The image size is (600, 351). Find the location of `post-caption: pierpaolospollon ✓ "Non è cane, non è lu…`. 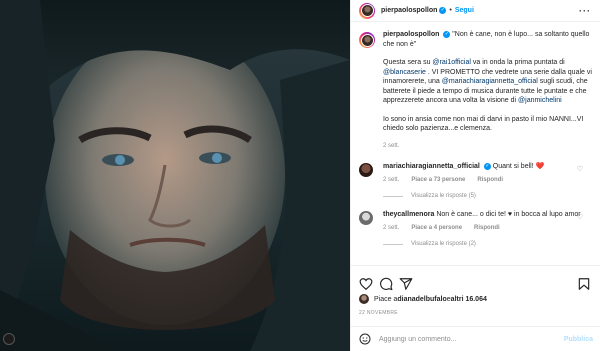

post-caption: pierpaolospollon ✓ "Non è cane, non è lu… is located at coordinates (476, 90).